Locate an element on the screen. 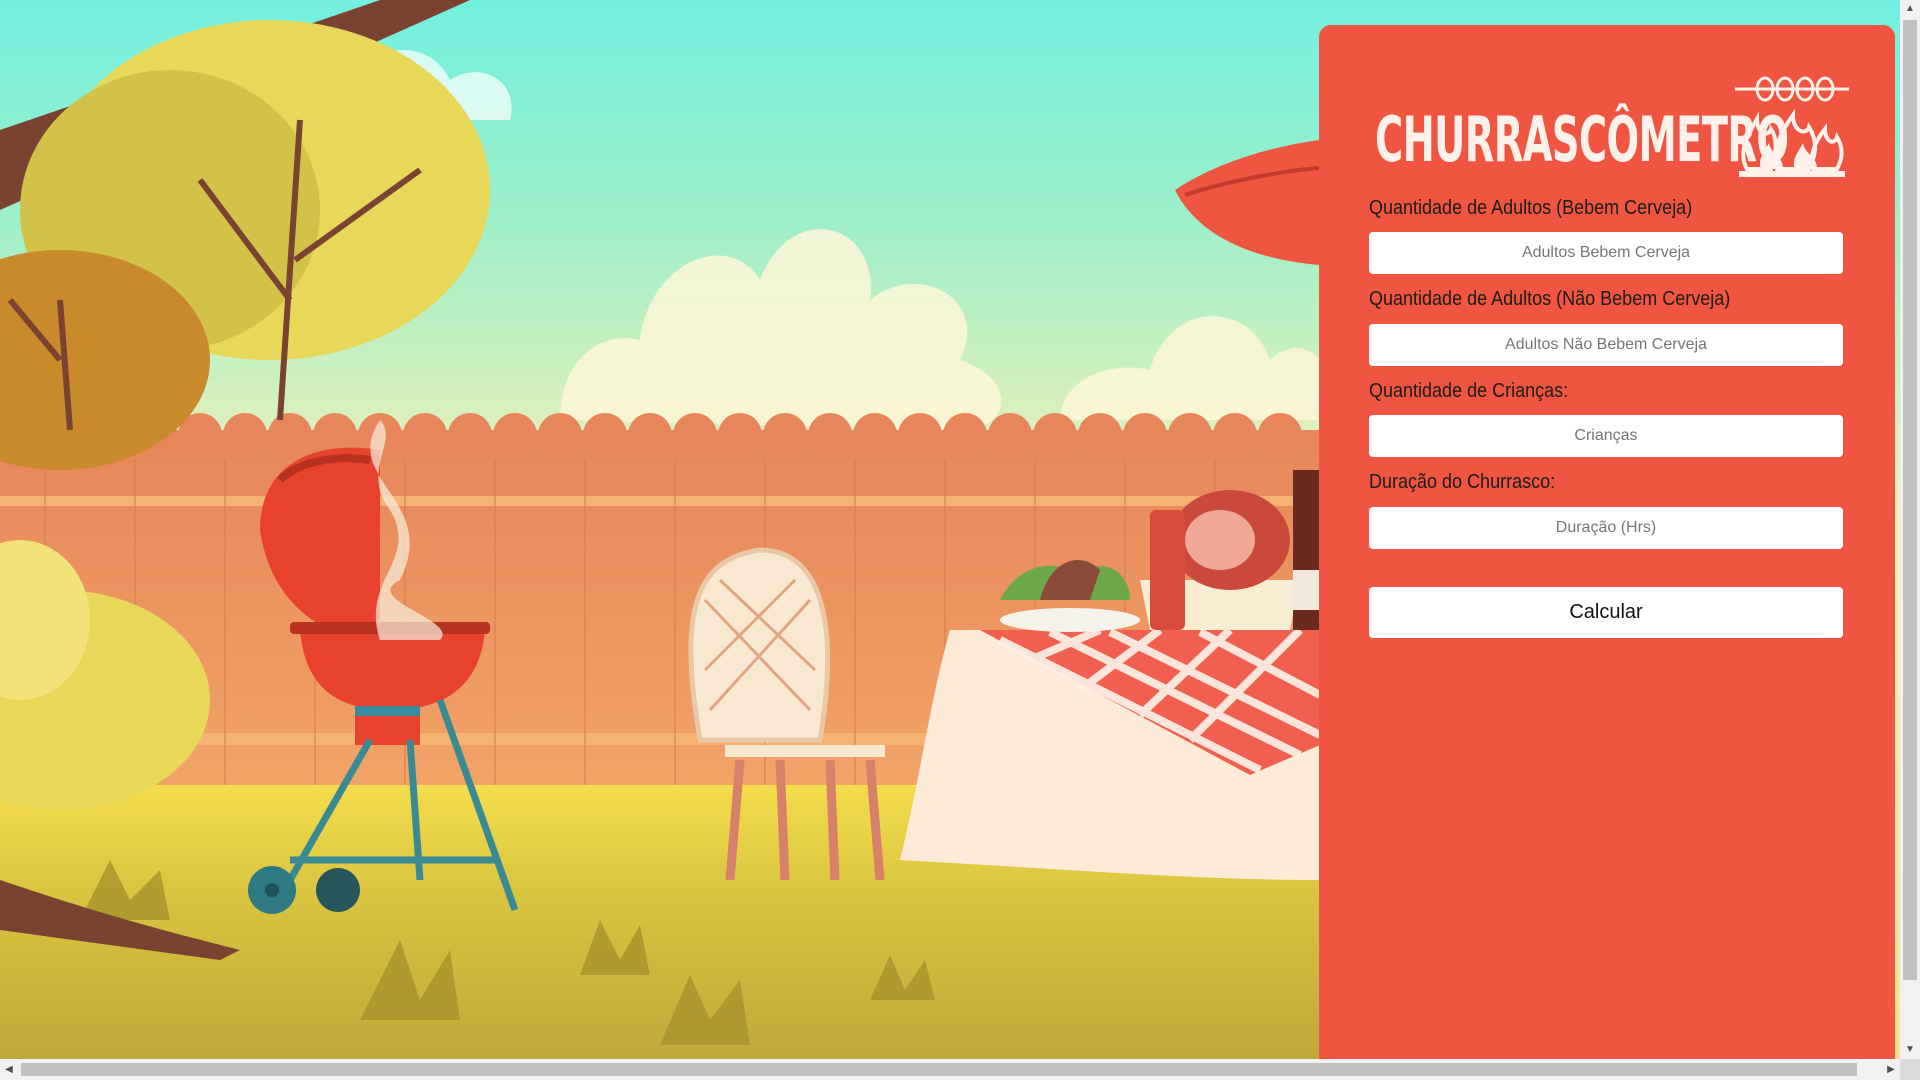  calculate-button: Calcular is located at coordinates (1606, 612).